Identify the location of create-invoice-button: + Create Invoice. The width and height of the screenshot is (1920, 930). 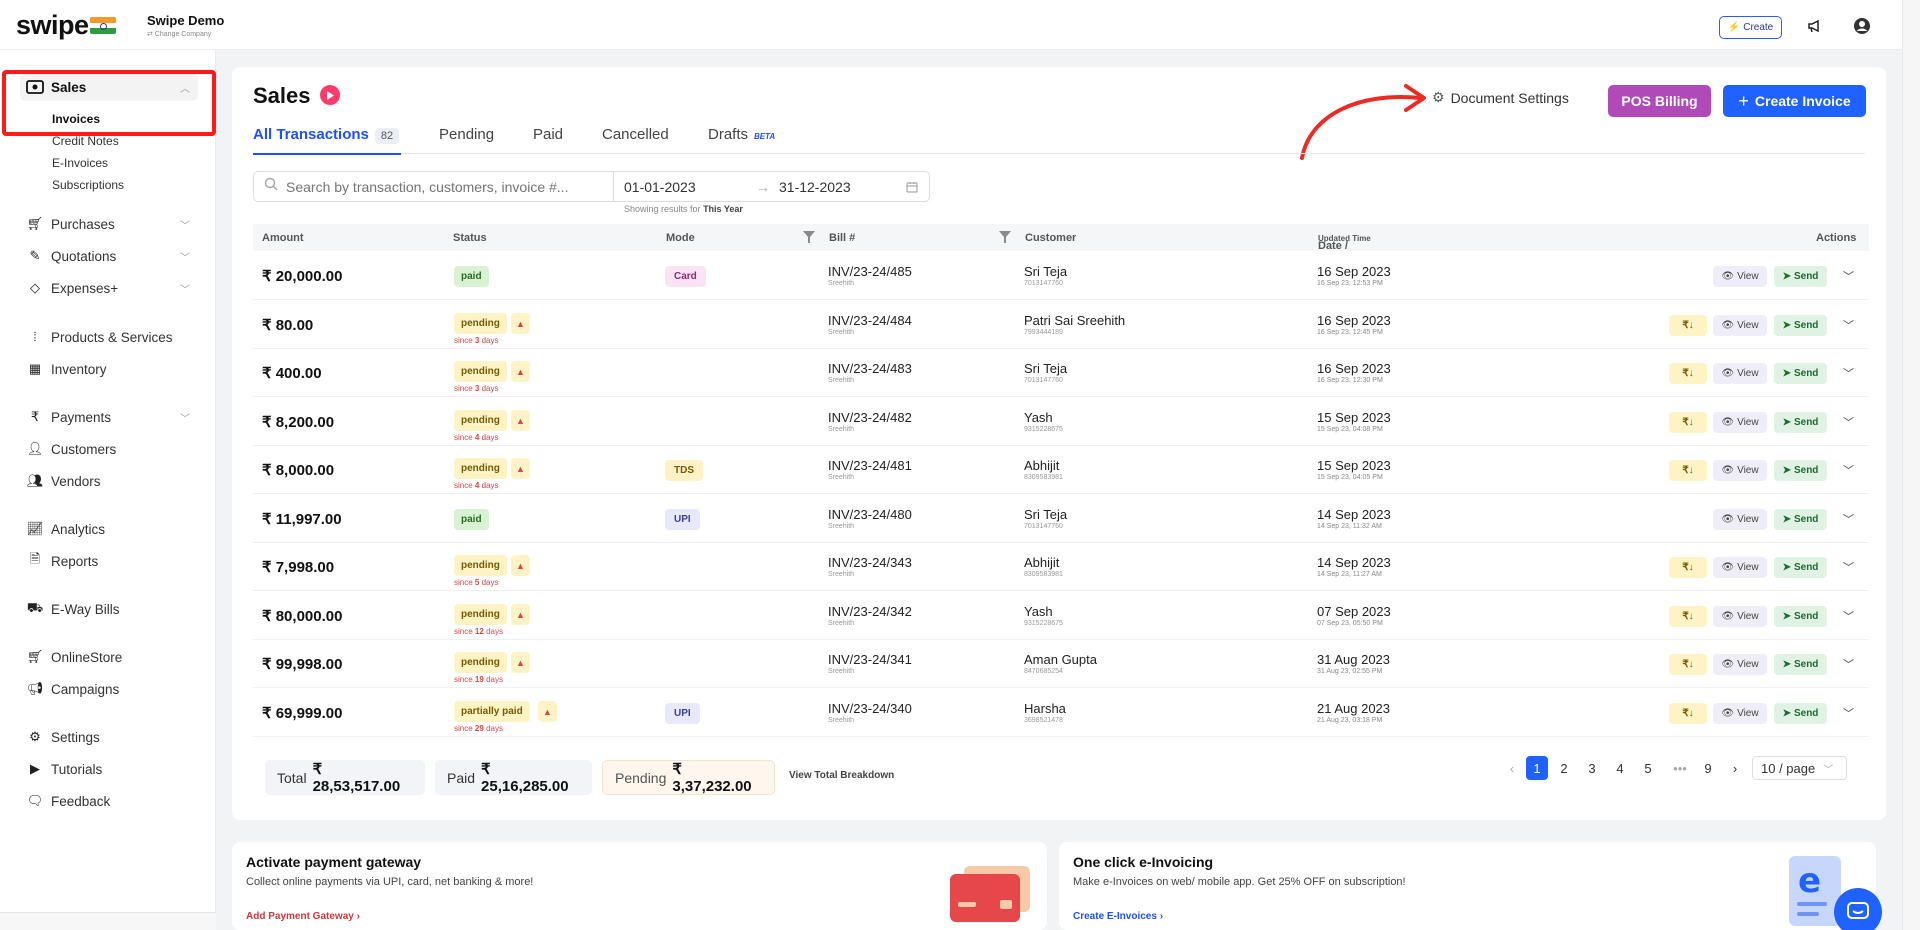
(1794, 101).